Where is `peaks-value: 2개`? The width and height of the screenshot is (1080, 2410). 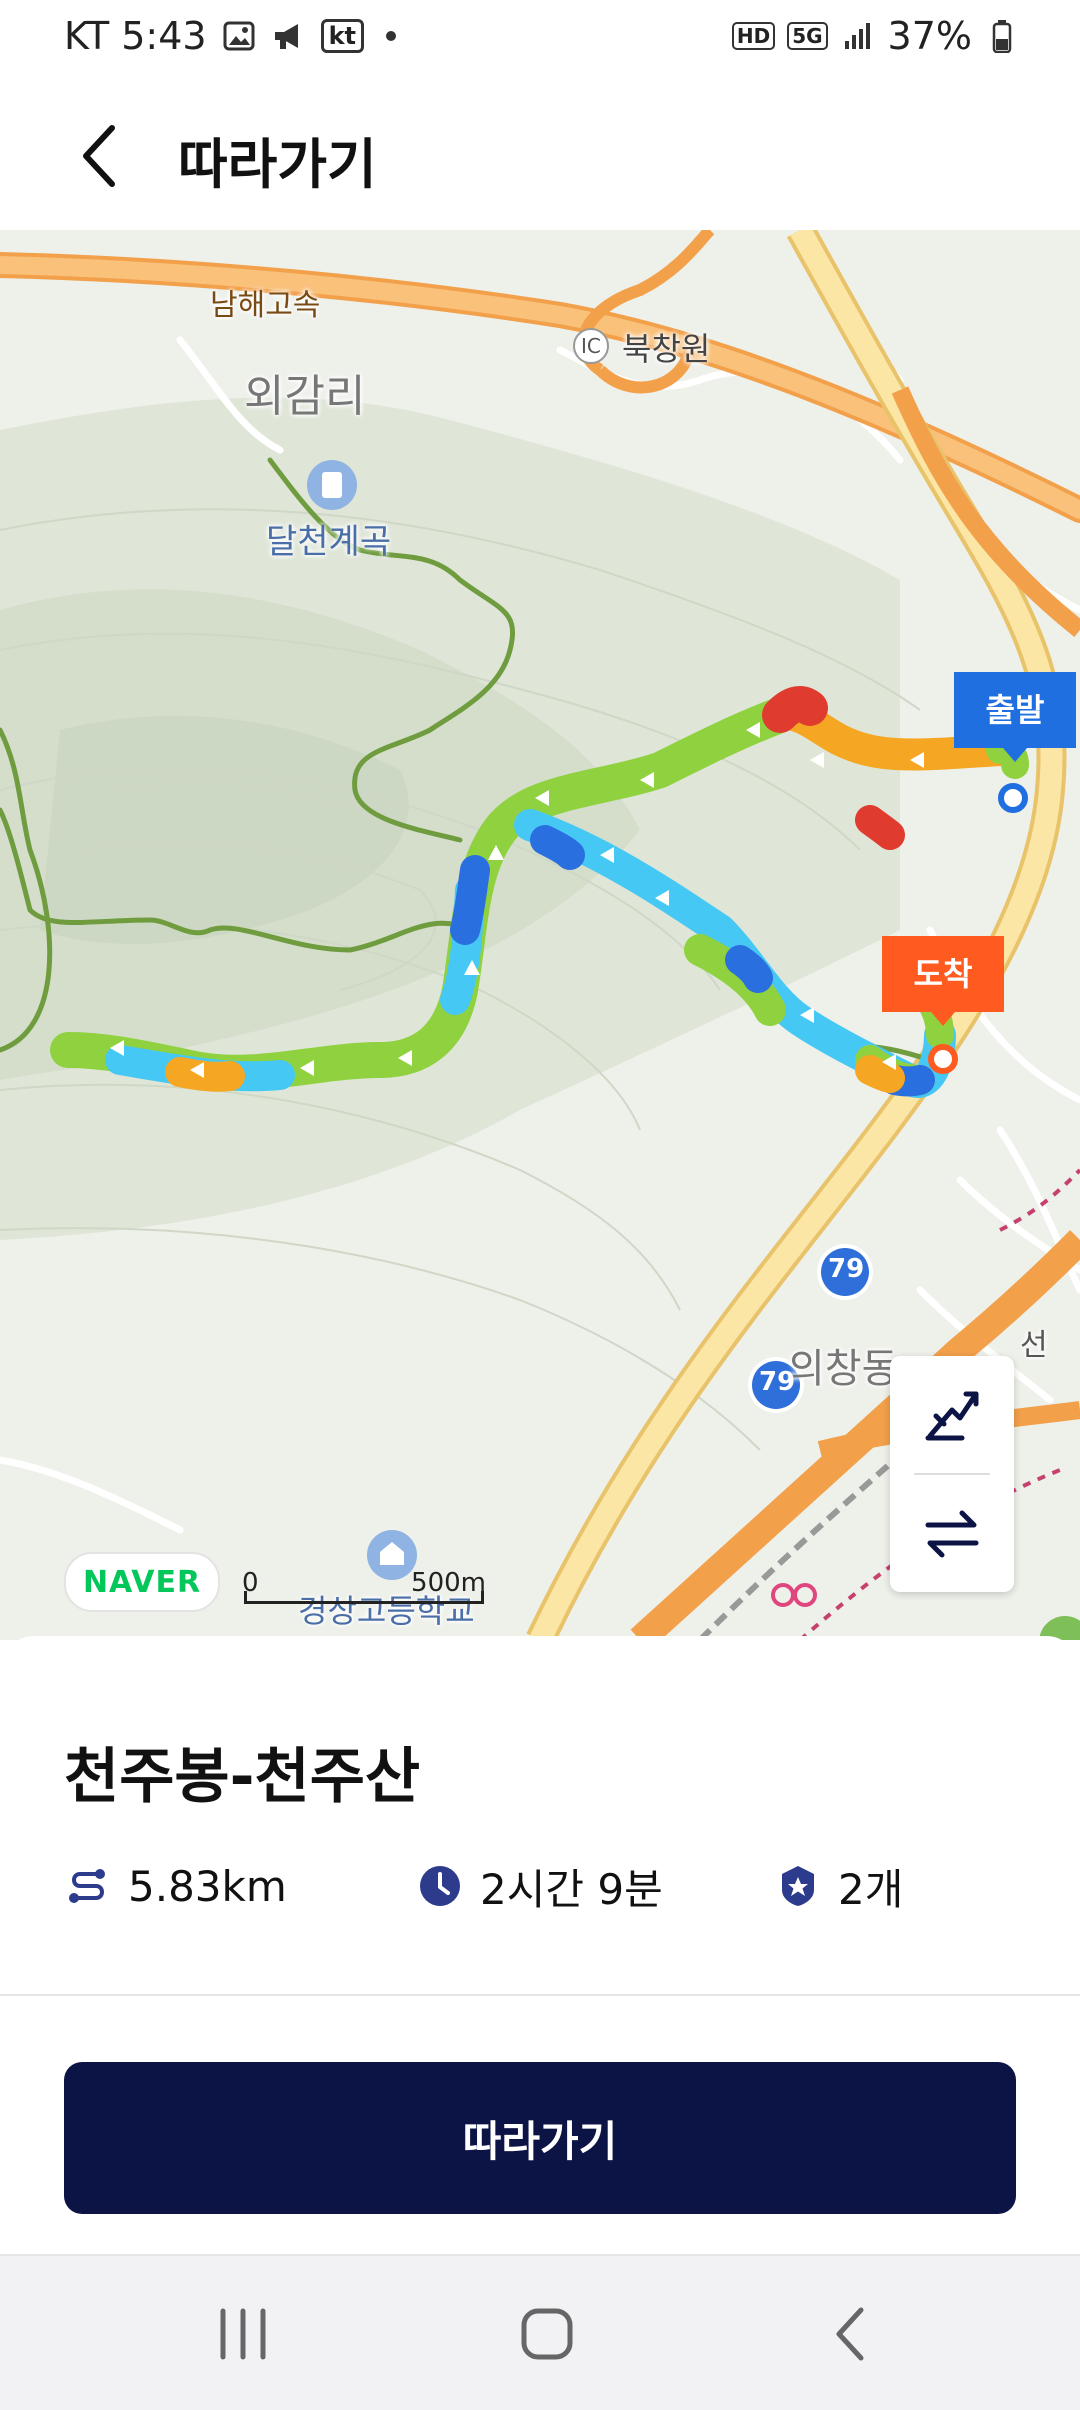 peaks-value: 2개 is located at coordinates (871, 1889).